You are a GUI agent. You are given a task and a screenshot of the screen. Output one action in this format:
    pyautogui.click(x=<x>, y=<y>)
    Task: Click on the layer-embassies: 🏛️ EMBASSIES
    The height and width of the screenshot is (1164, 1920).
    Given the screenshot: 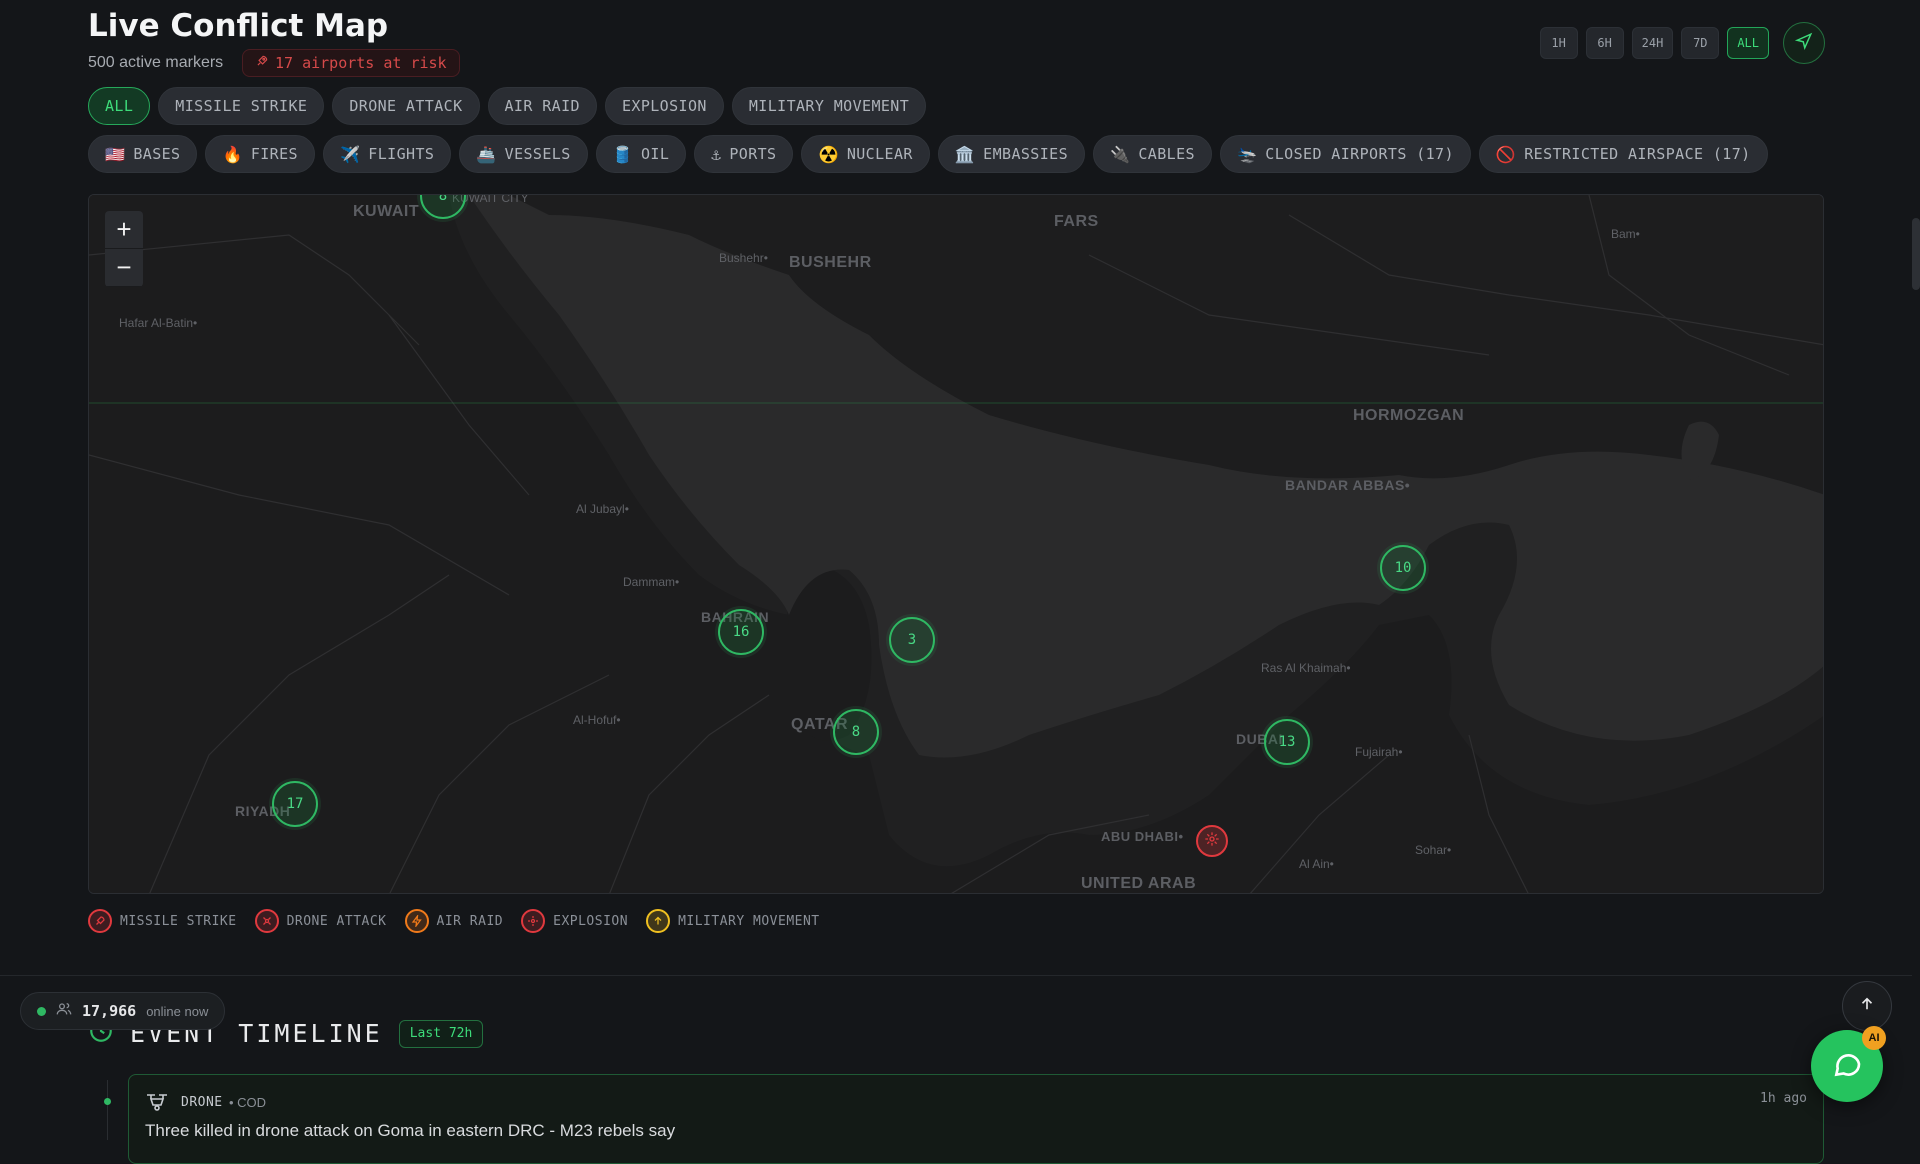 What is the action you would take?
    pyautogui.click(x=1011, y=154)
    